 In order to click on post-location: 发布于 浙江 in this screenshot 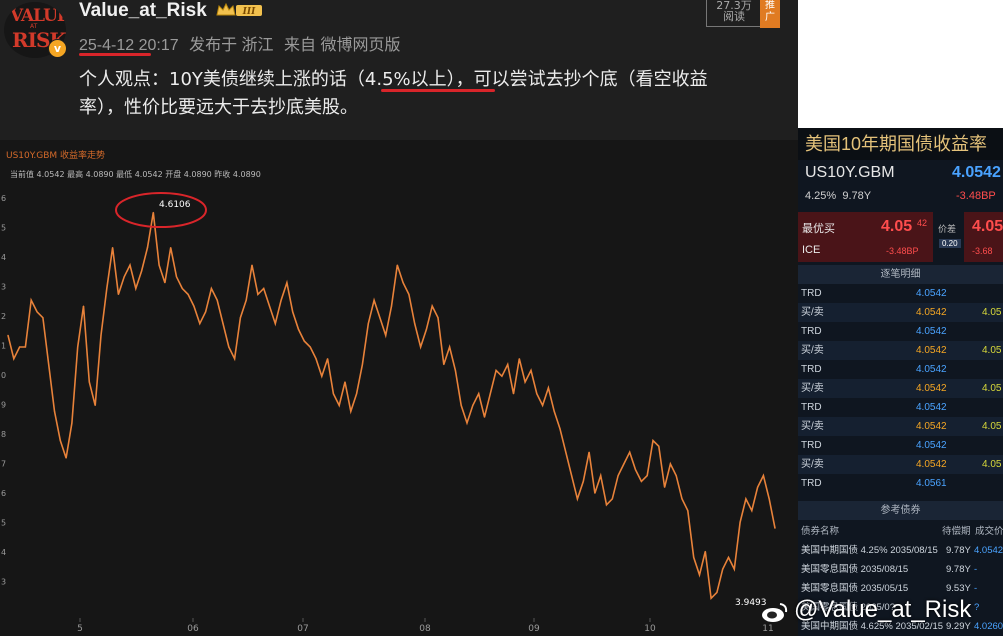, I will do `click(231, 45)`.